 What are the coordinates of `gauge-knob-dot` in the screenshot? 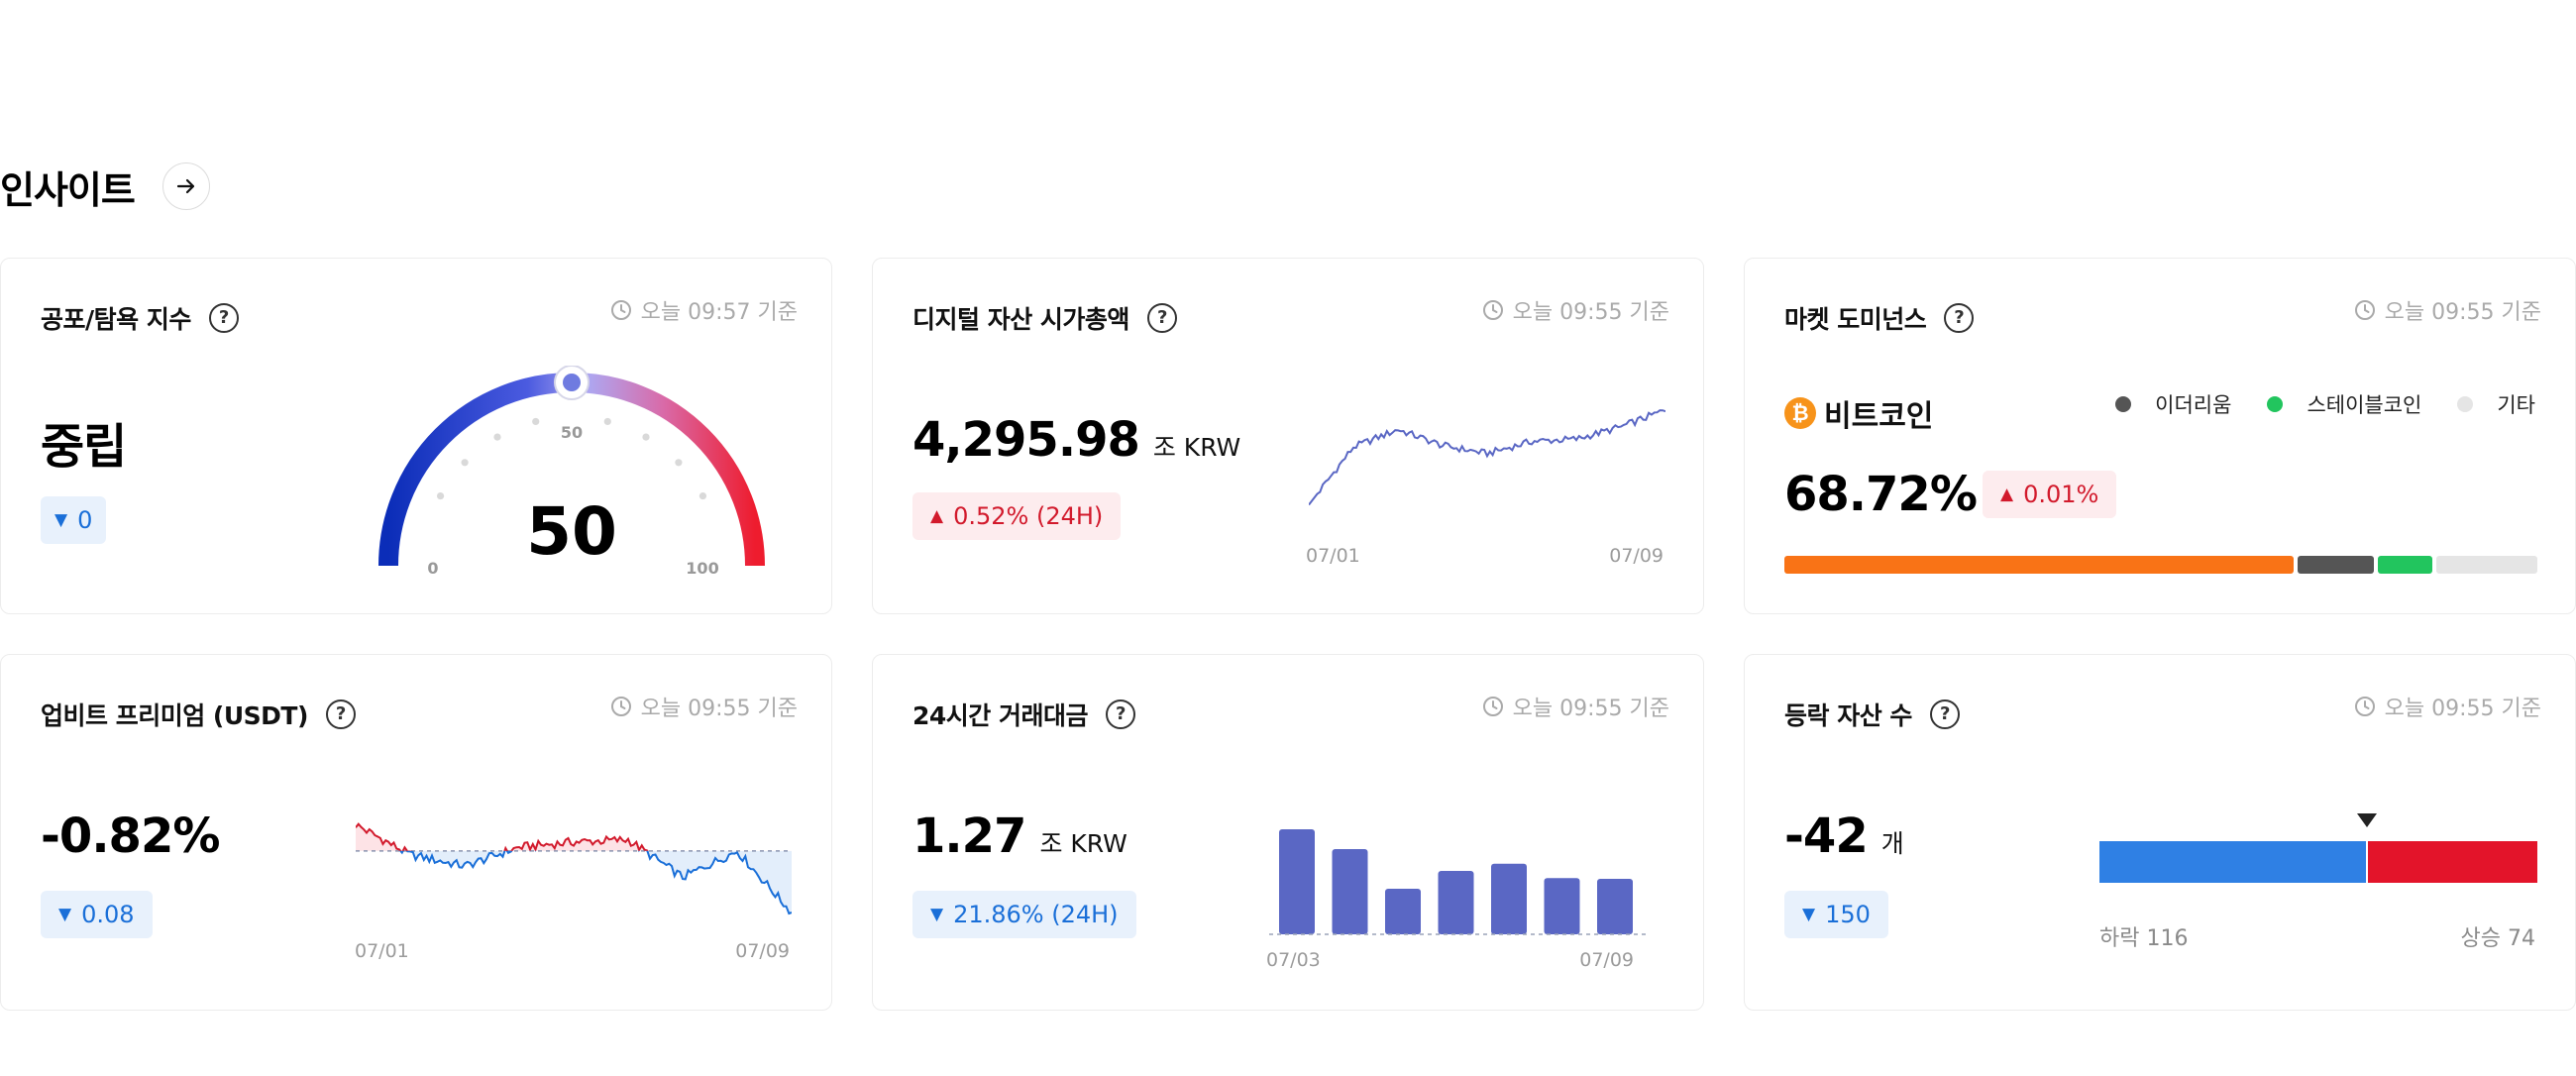 It's located at (572, 382).